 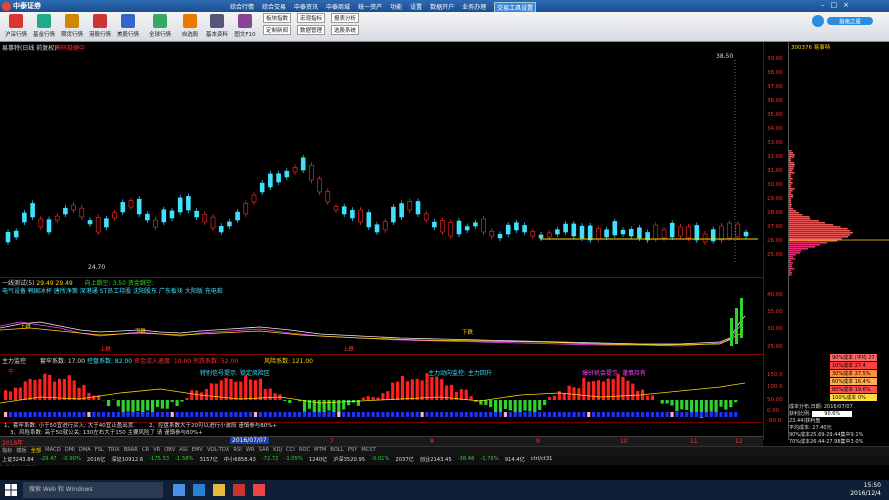 What do you see at coordinates (624, 441) in the screenshot?
I see `x-axis-label: 10` at bounding box center [624, 441].